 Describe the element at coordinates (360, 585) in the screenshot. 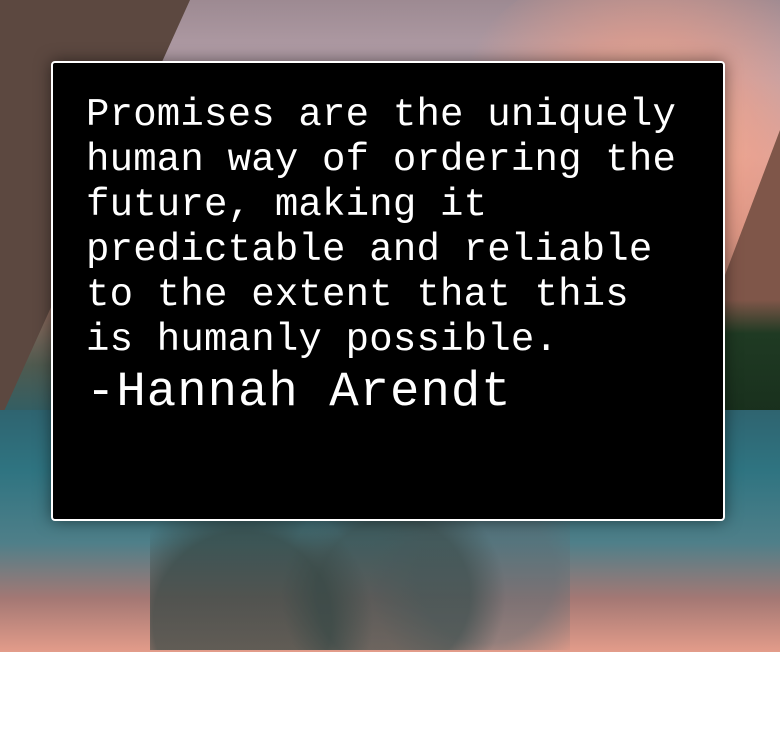

I see `mountain-reflection` at that location.